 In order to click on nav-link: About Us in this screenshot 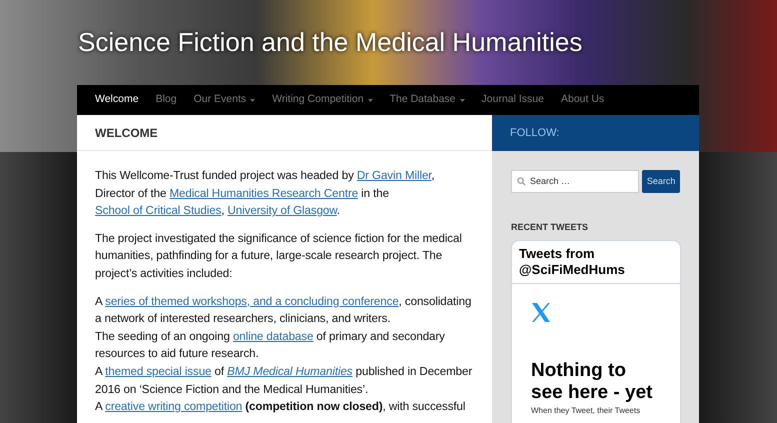, I will do `click(582, 100)`.